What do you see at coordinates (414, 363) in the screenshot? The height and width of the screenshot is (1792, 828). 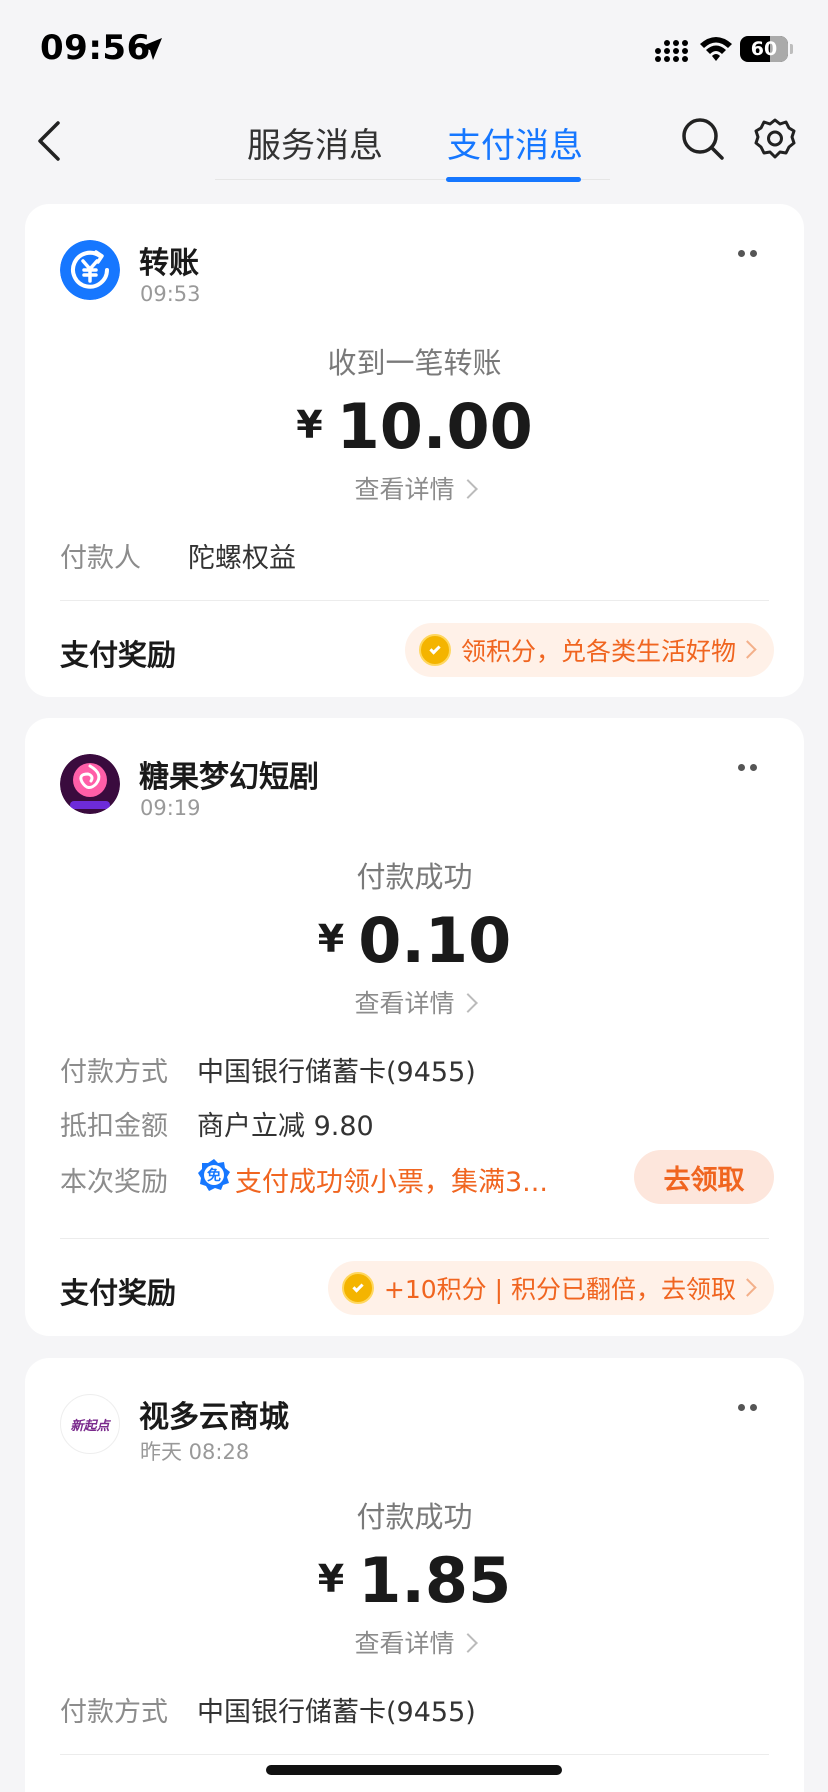 I see `payment-status: 收到一笔转账` at bounding box center [414, 363].